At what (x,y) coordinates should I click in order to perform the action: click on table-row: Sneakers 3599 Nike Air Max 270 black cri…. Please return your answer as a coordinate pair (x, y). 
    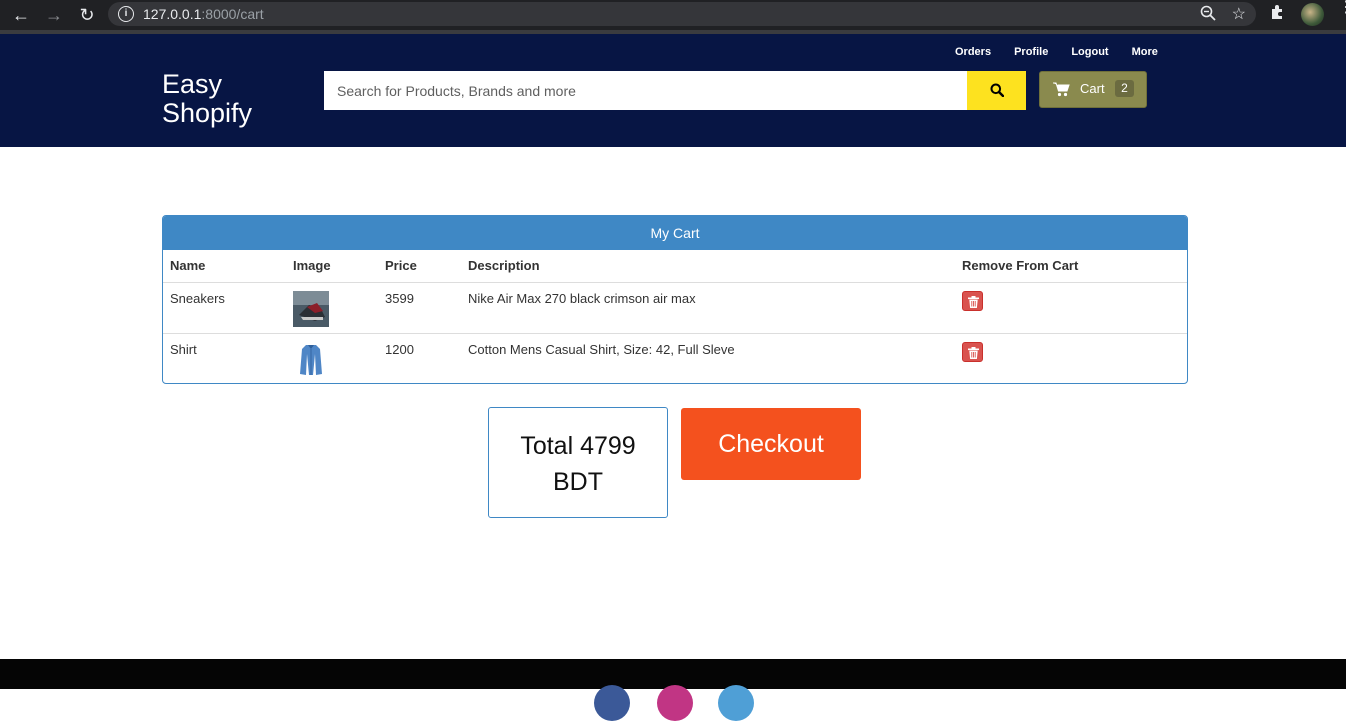
    Looking at the image, I should click on (675, 307).